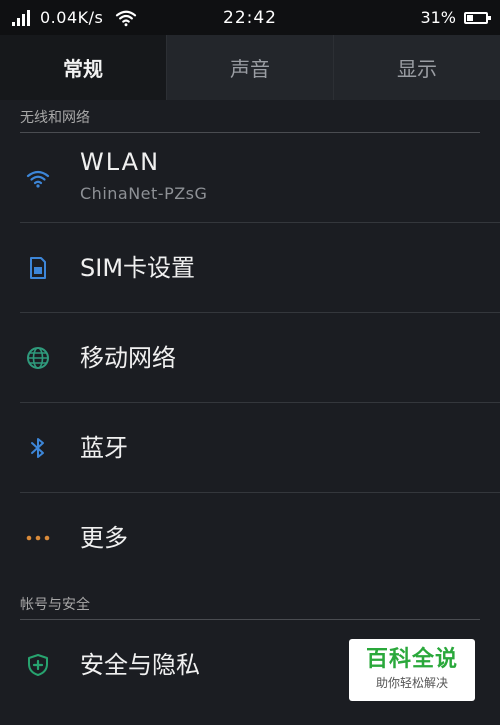 The image size is (500, 725). Describe the element at coordinates (38, 268) in the screenshot. I see `sim-card-icon` at that location.